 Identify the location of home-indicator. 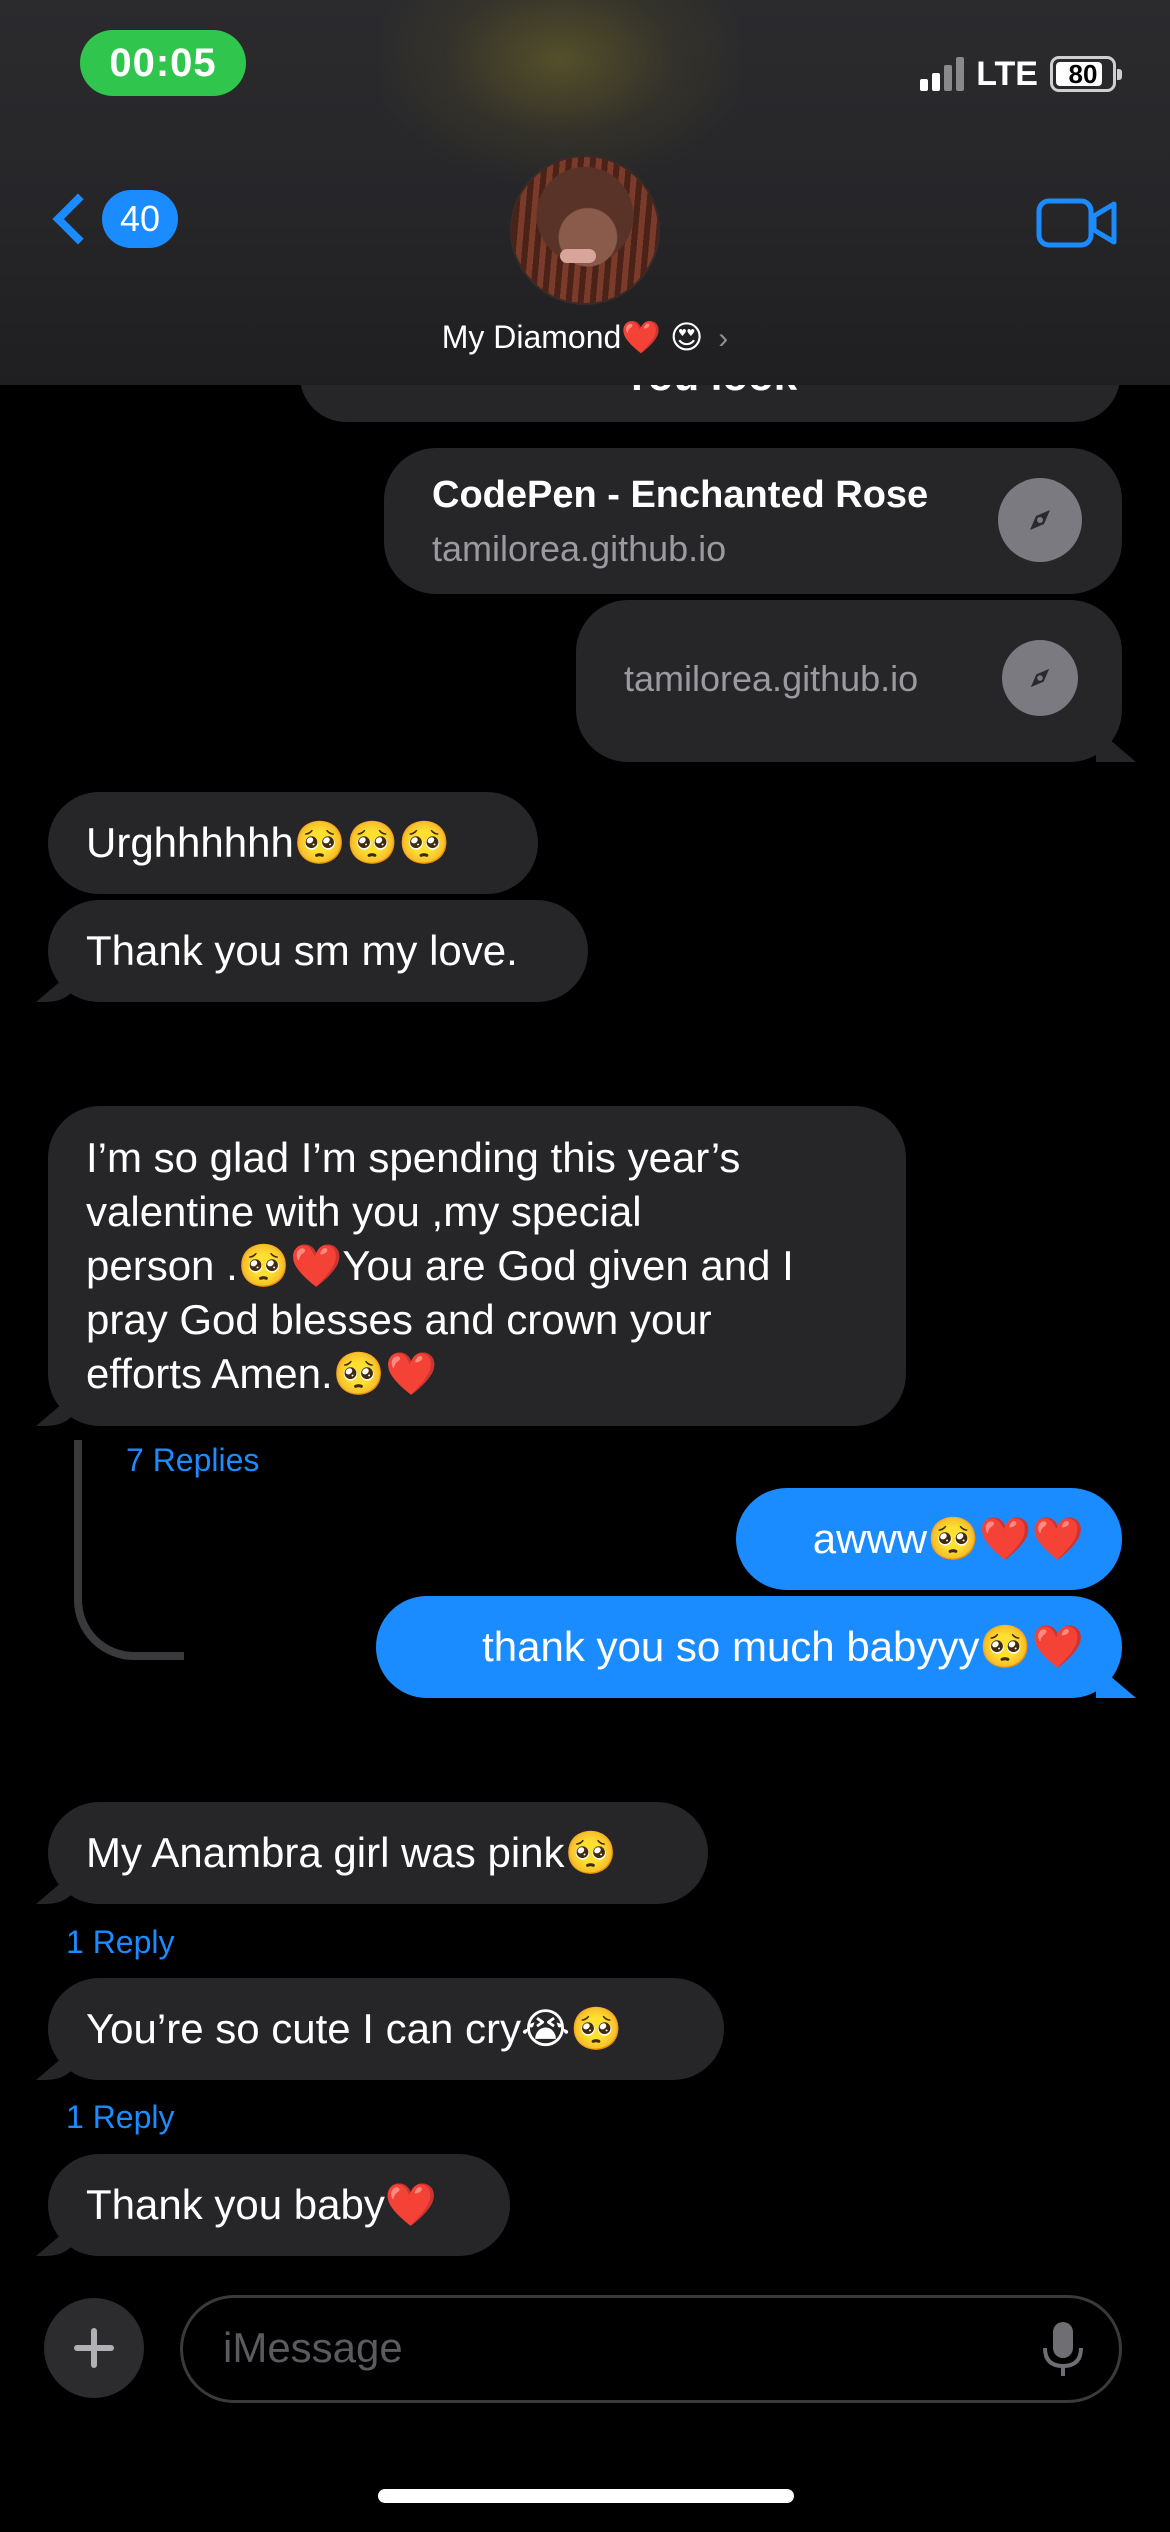
(586, 2496).